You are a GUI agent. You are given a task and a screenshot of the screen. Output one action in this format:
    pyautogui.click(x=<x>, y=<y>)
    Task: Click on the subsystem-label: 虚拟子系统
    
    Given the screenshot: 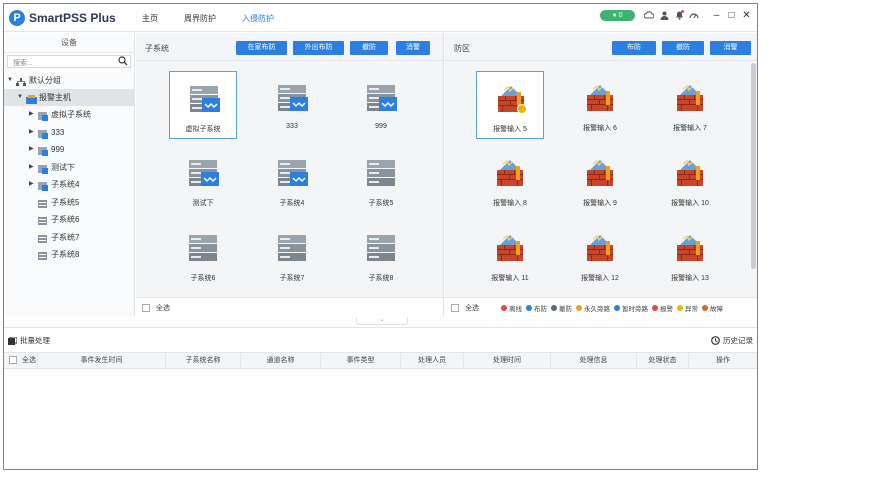 What is the action you would take?
    pyautogui.click(x=203, y=129)
    